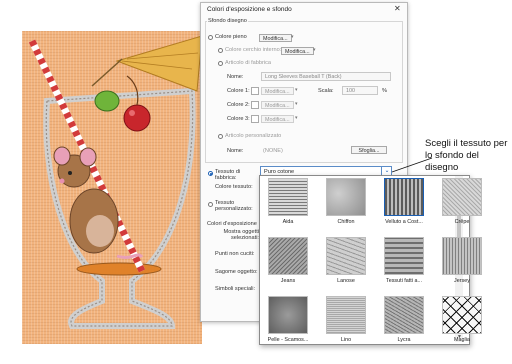  I want to click on callout-pointer, so click(412, 165).